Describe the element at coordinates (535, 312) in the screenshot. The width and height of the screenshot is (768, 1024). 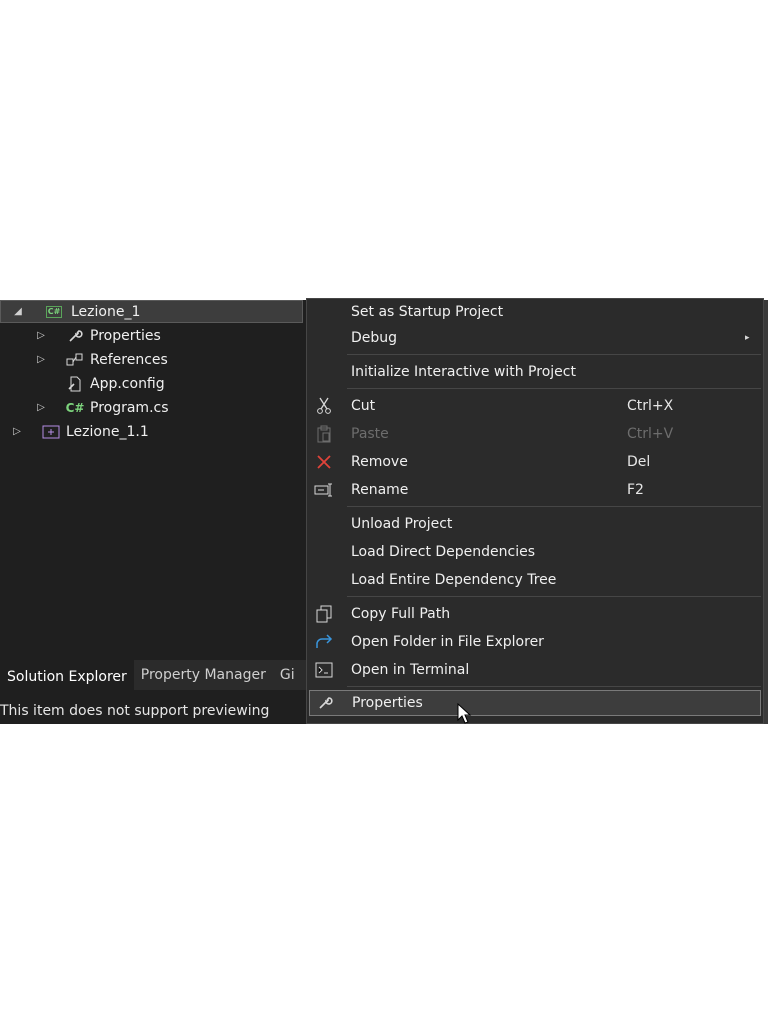
I see `menu-item-set-startup: Set as Startup Project` at that location.